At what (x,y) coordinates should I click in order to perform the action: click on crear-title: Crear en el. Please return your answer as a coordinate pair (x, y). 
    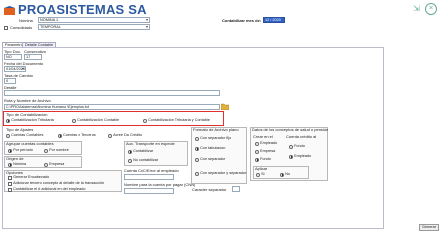
    Looking at the image, I should click on (263, 136).